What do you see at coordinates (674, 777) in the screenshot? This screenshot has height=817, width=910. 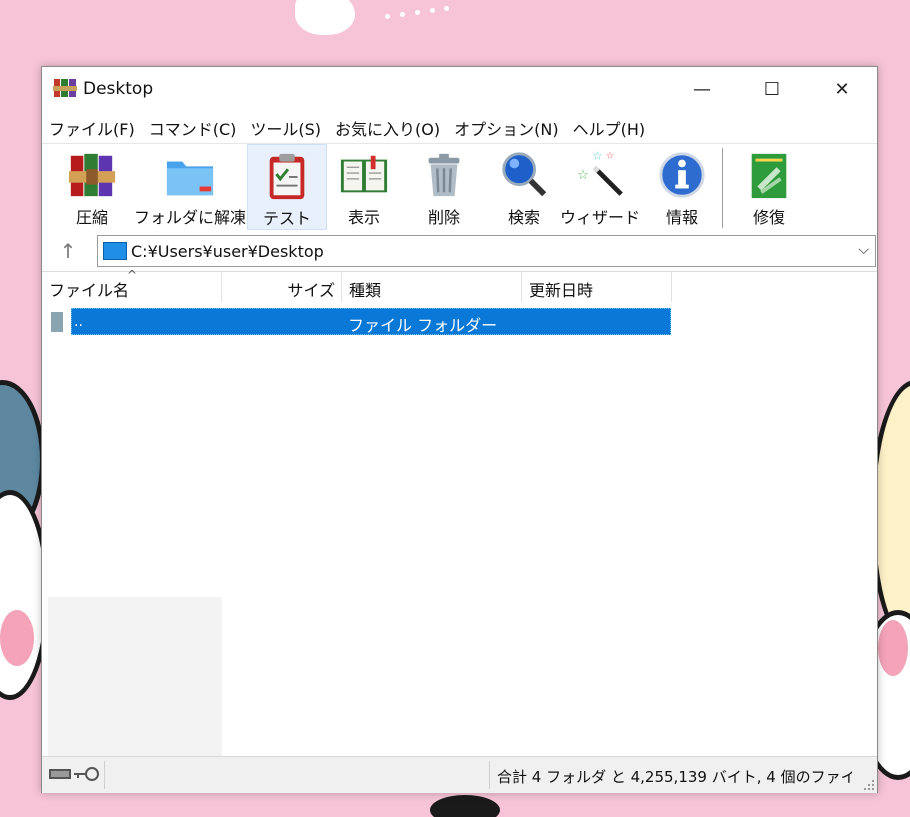 I see `status-summary: 合計 4 フォルダ と 4,255,139 バイト, 4 個のファイル` at bounding box center [674, 777].